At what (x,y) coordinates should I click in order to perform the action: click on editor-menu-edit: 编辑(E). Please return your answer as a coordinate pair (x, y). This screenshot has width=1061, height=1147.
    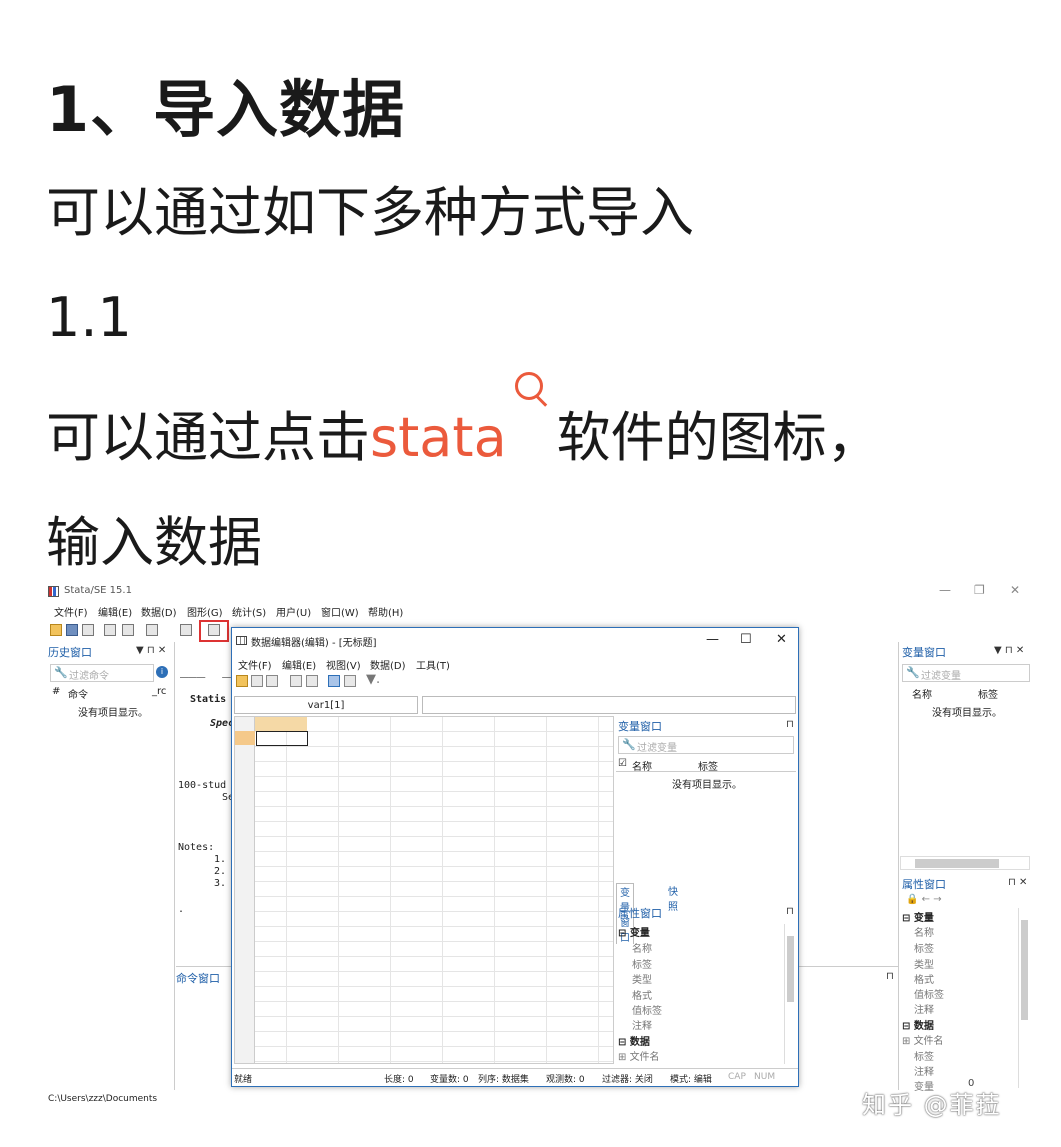
    Looking at the image, I should click on (299, 664).